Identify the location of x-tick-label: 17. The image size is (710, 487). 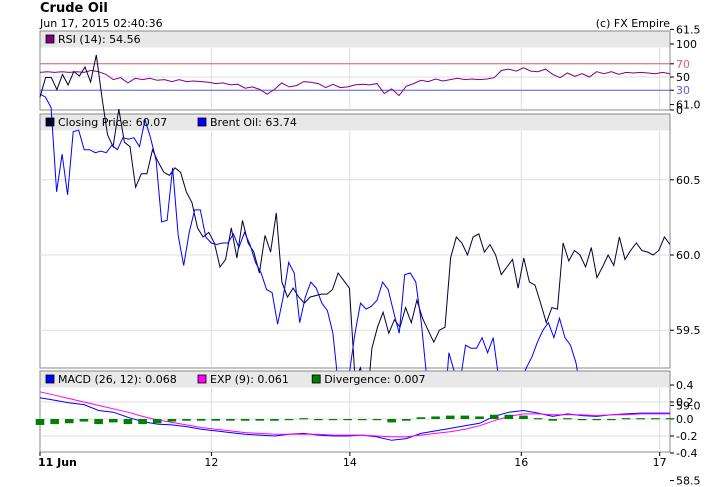
(660, 462).